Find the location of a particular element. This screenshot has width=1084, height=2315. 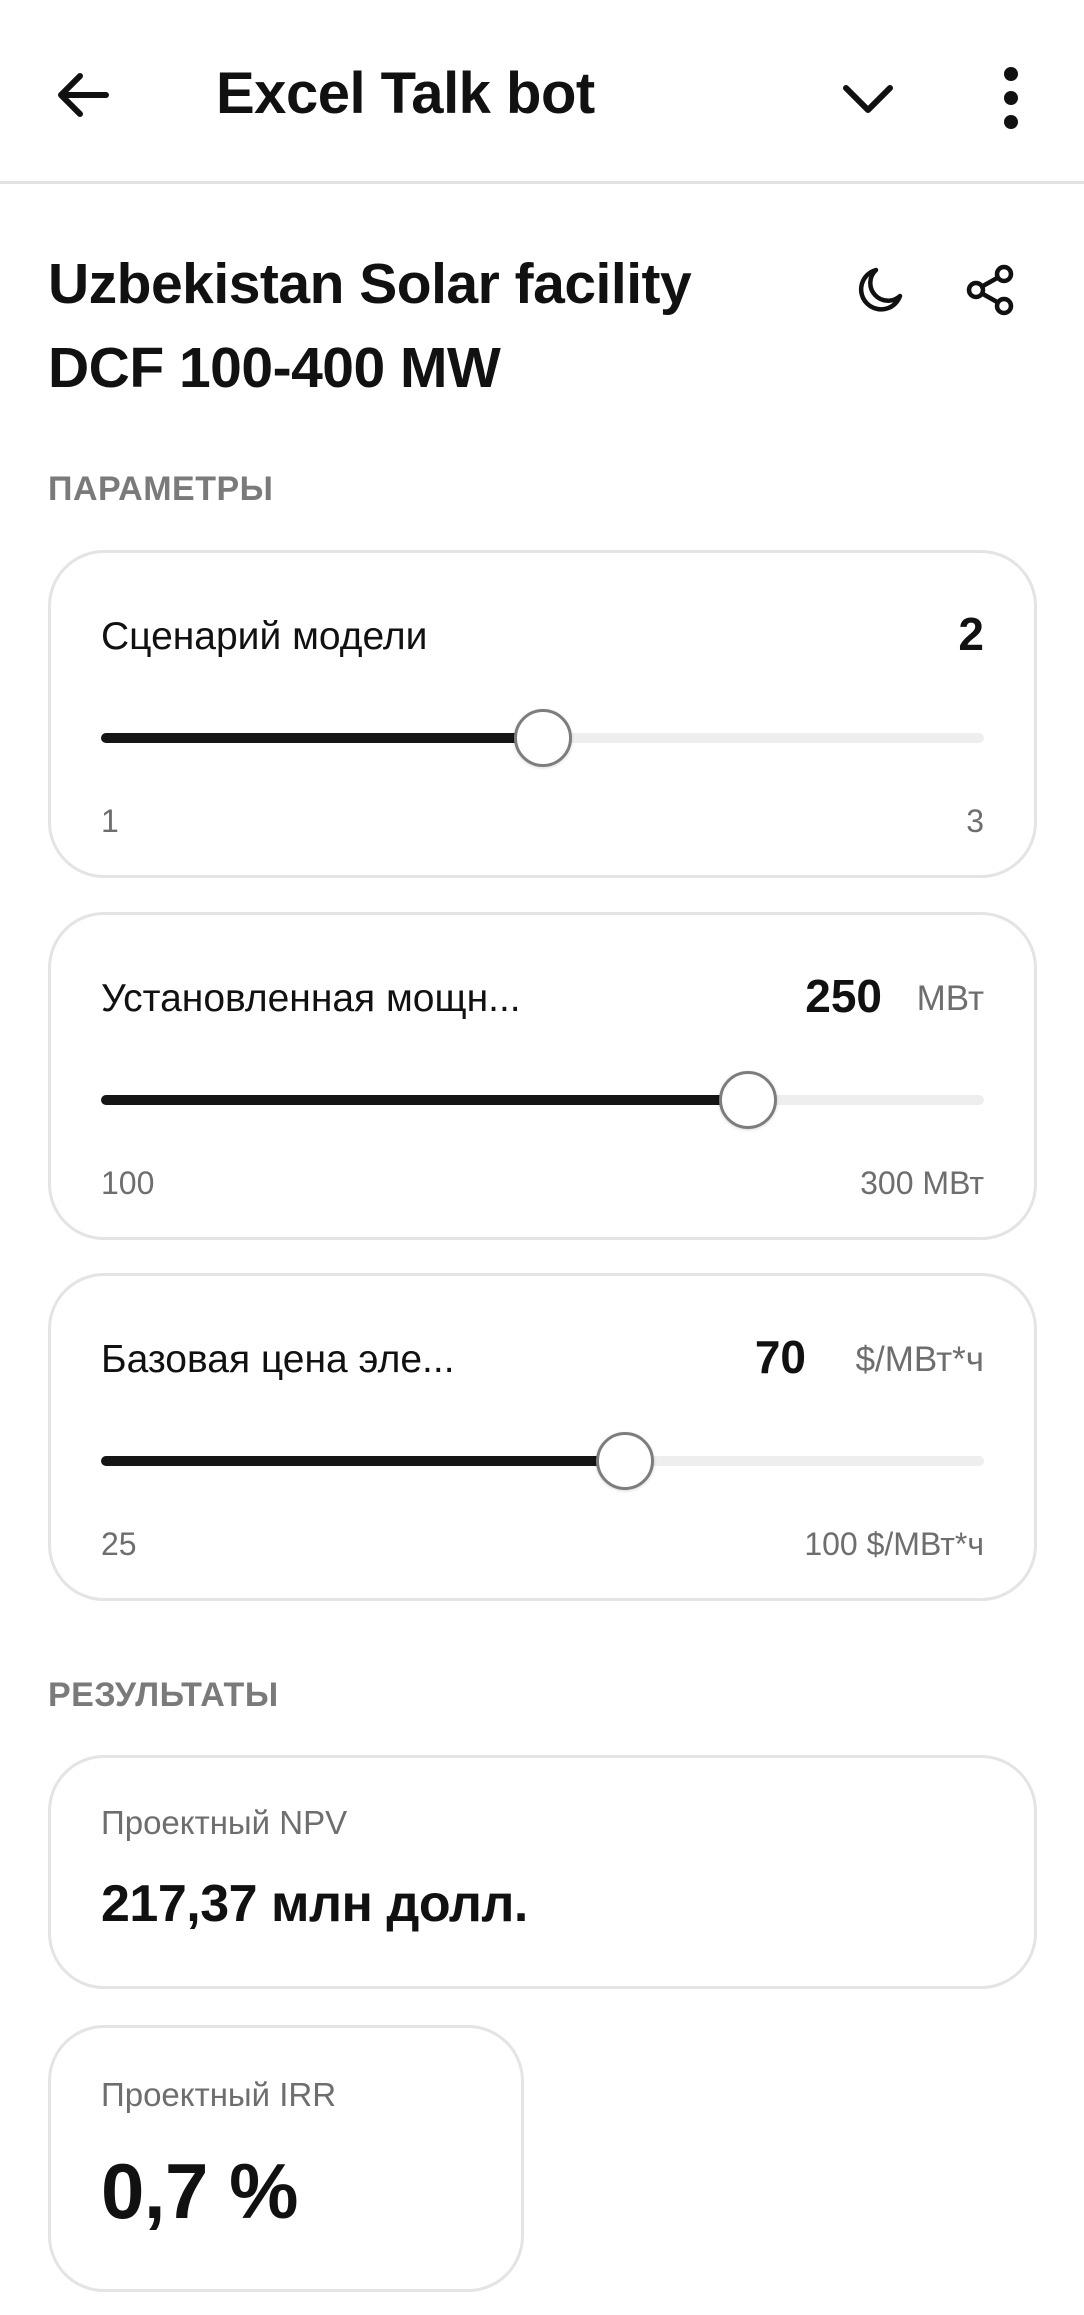

arrow-left-icon is located at coordinates (83, 95).